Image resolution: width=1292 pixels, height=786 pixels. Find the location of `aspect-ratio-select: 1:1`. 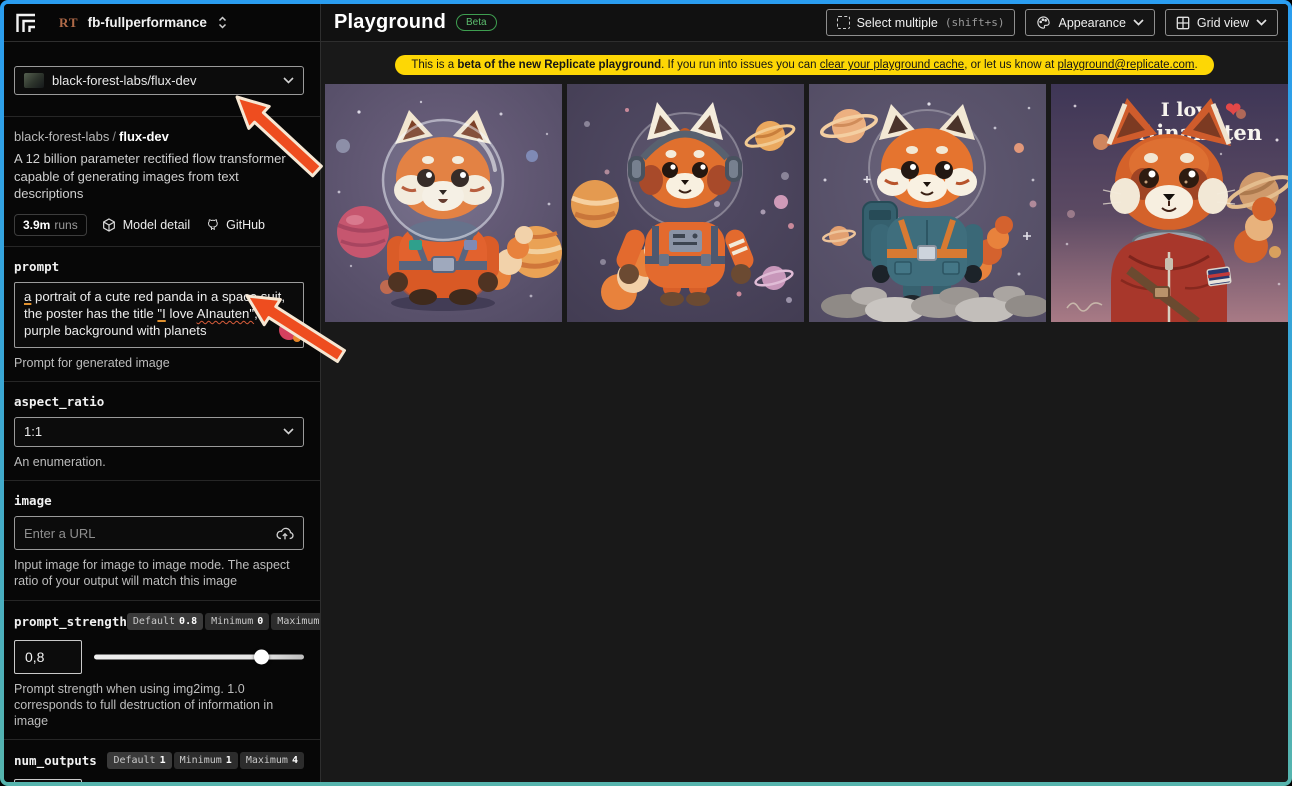

aspect-ratio-select: 1:1 is located at coordinates (159, 431).